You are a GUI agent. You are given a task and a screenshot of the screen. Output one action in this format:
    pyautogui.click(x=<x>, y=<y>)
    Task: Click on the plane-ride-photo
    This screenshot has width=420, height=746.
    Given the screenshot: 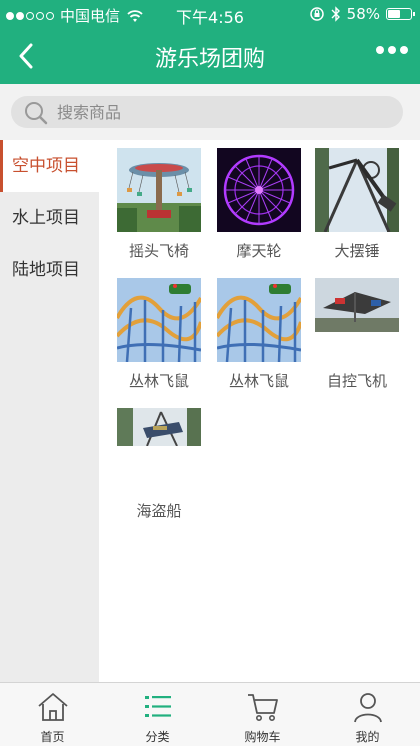 What is the action you would take?
    pyautogui.click(x=357, y=305)
    